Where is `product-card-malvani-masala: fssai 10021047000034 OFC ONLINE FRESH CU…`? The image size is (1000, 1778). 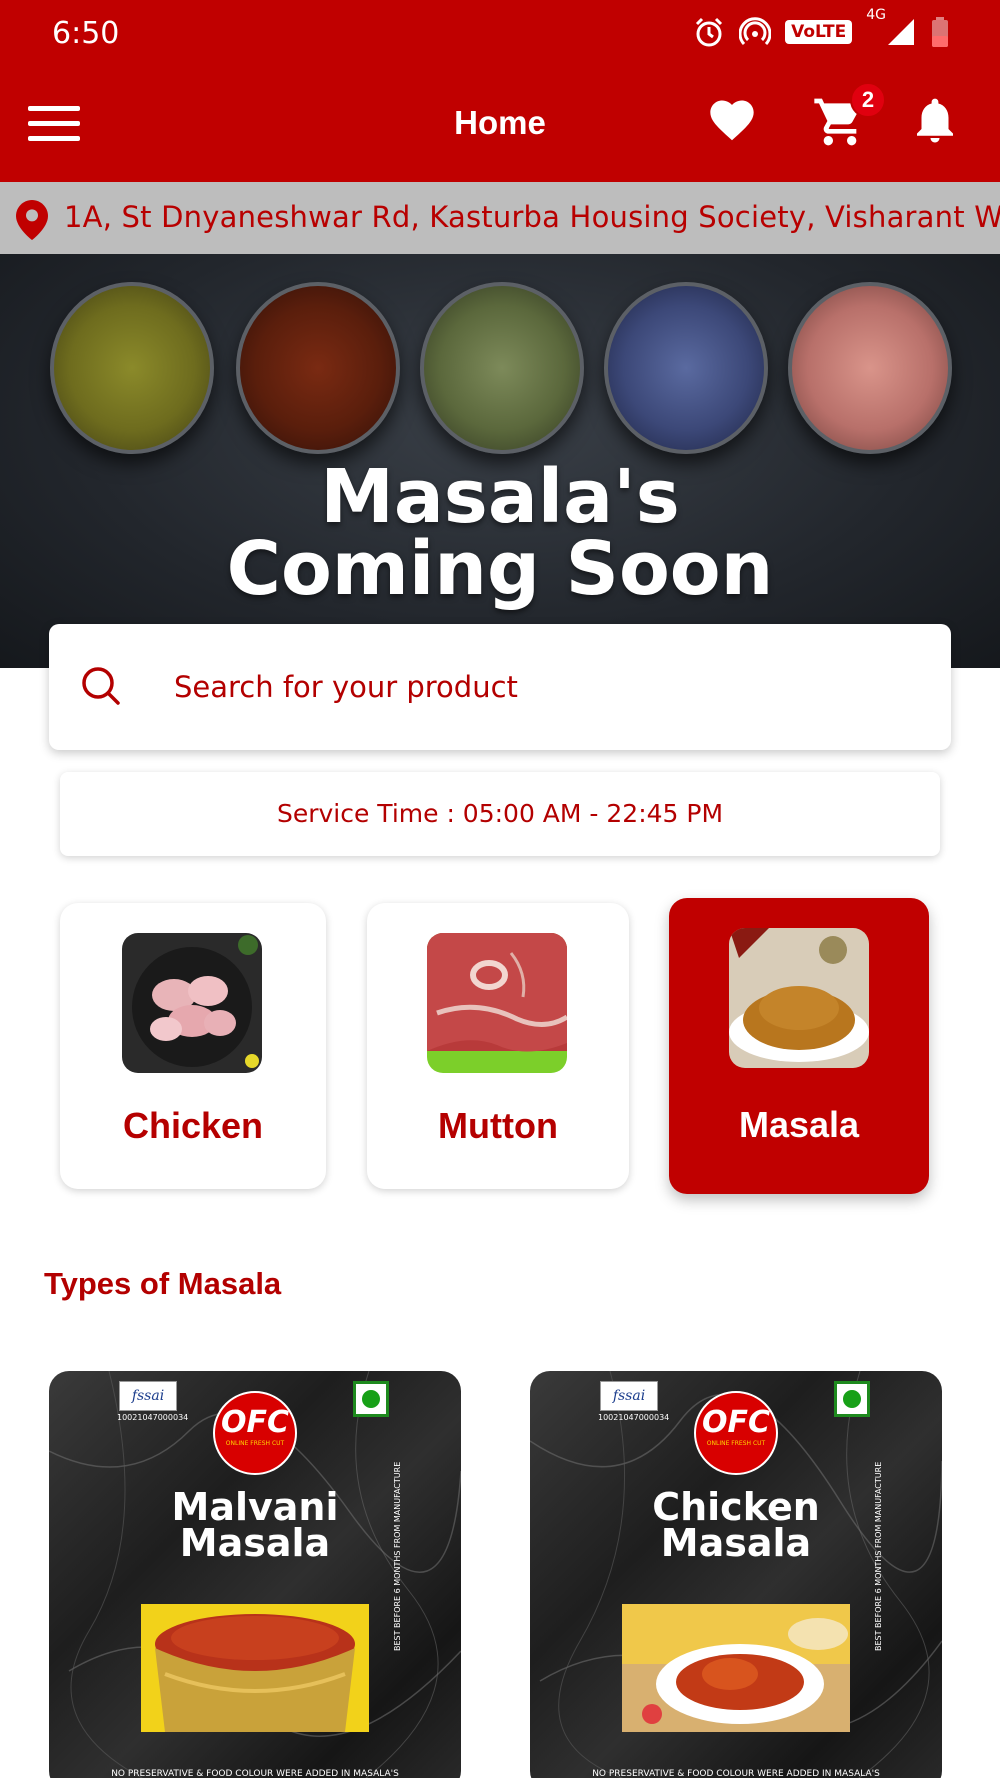
product-card-malvani-masala: fssai 10021047000034 OFC ONLINE FRESH CU… is located at coordinates (255, 1574).